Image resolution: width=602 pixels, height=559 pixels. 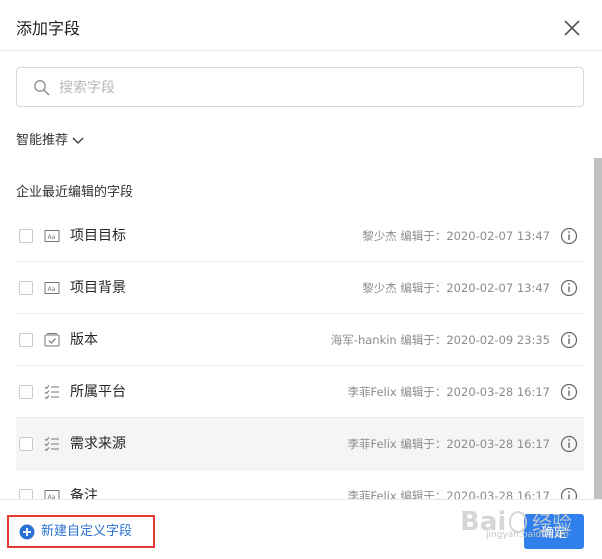 I want to click on search-box, so click(x=300, y=87).